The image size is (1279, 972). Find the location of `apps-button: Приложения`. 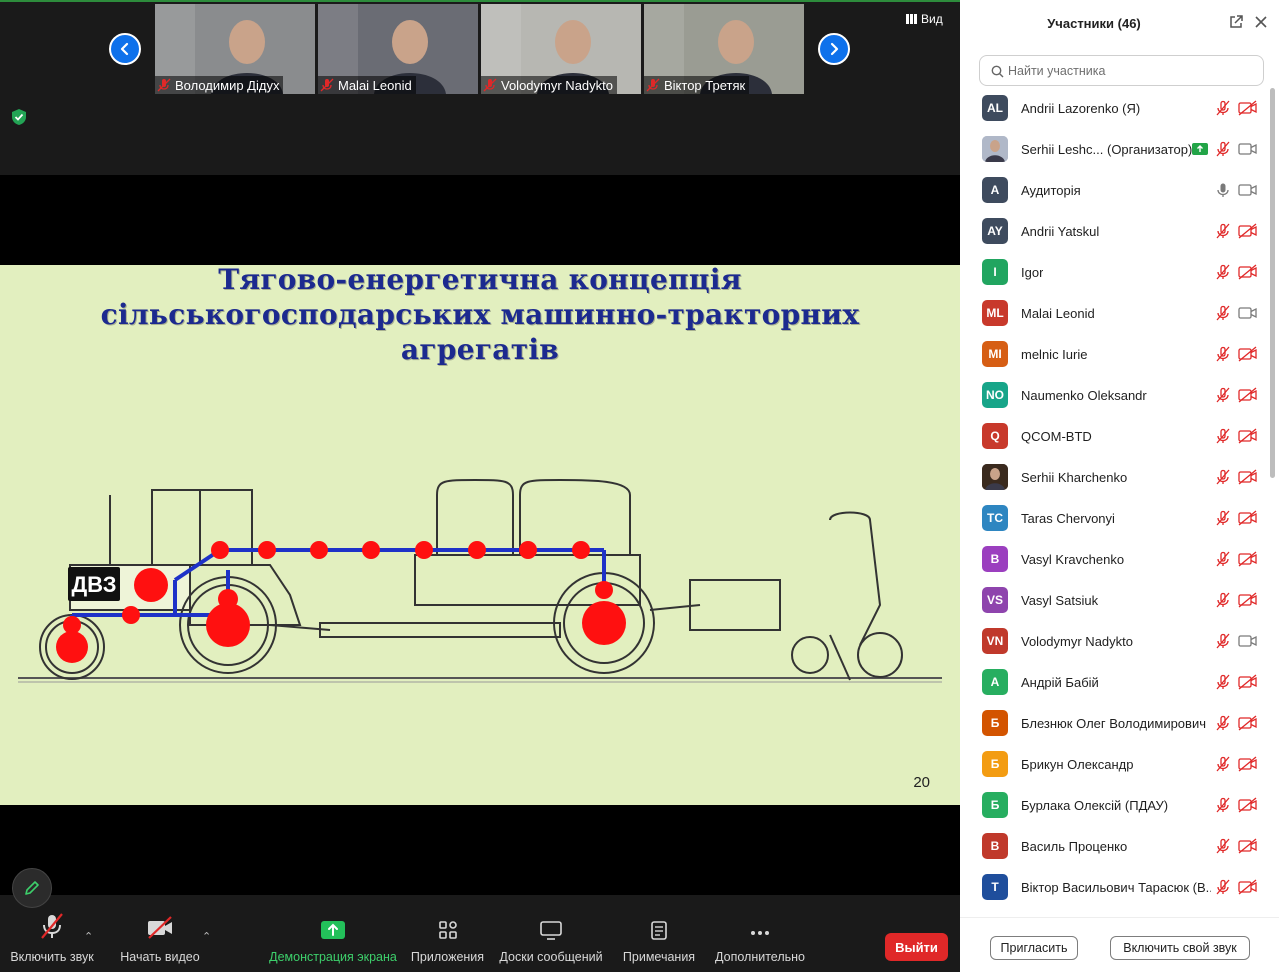

apps-button: Приложения is located at coordinates (447, 942).